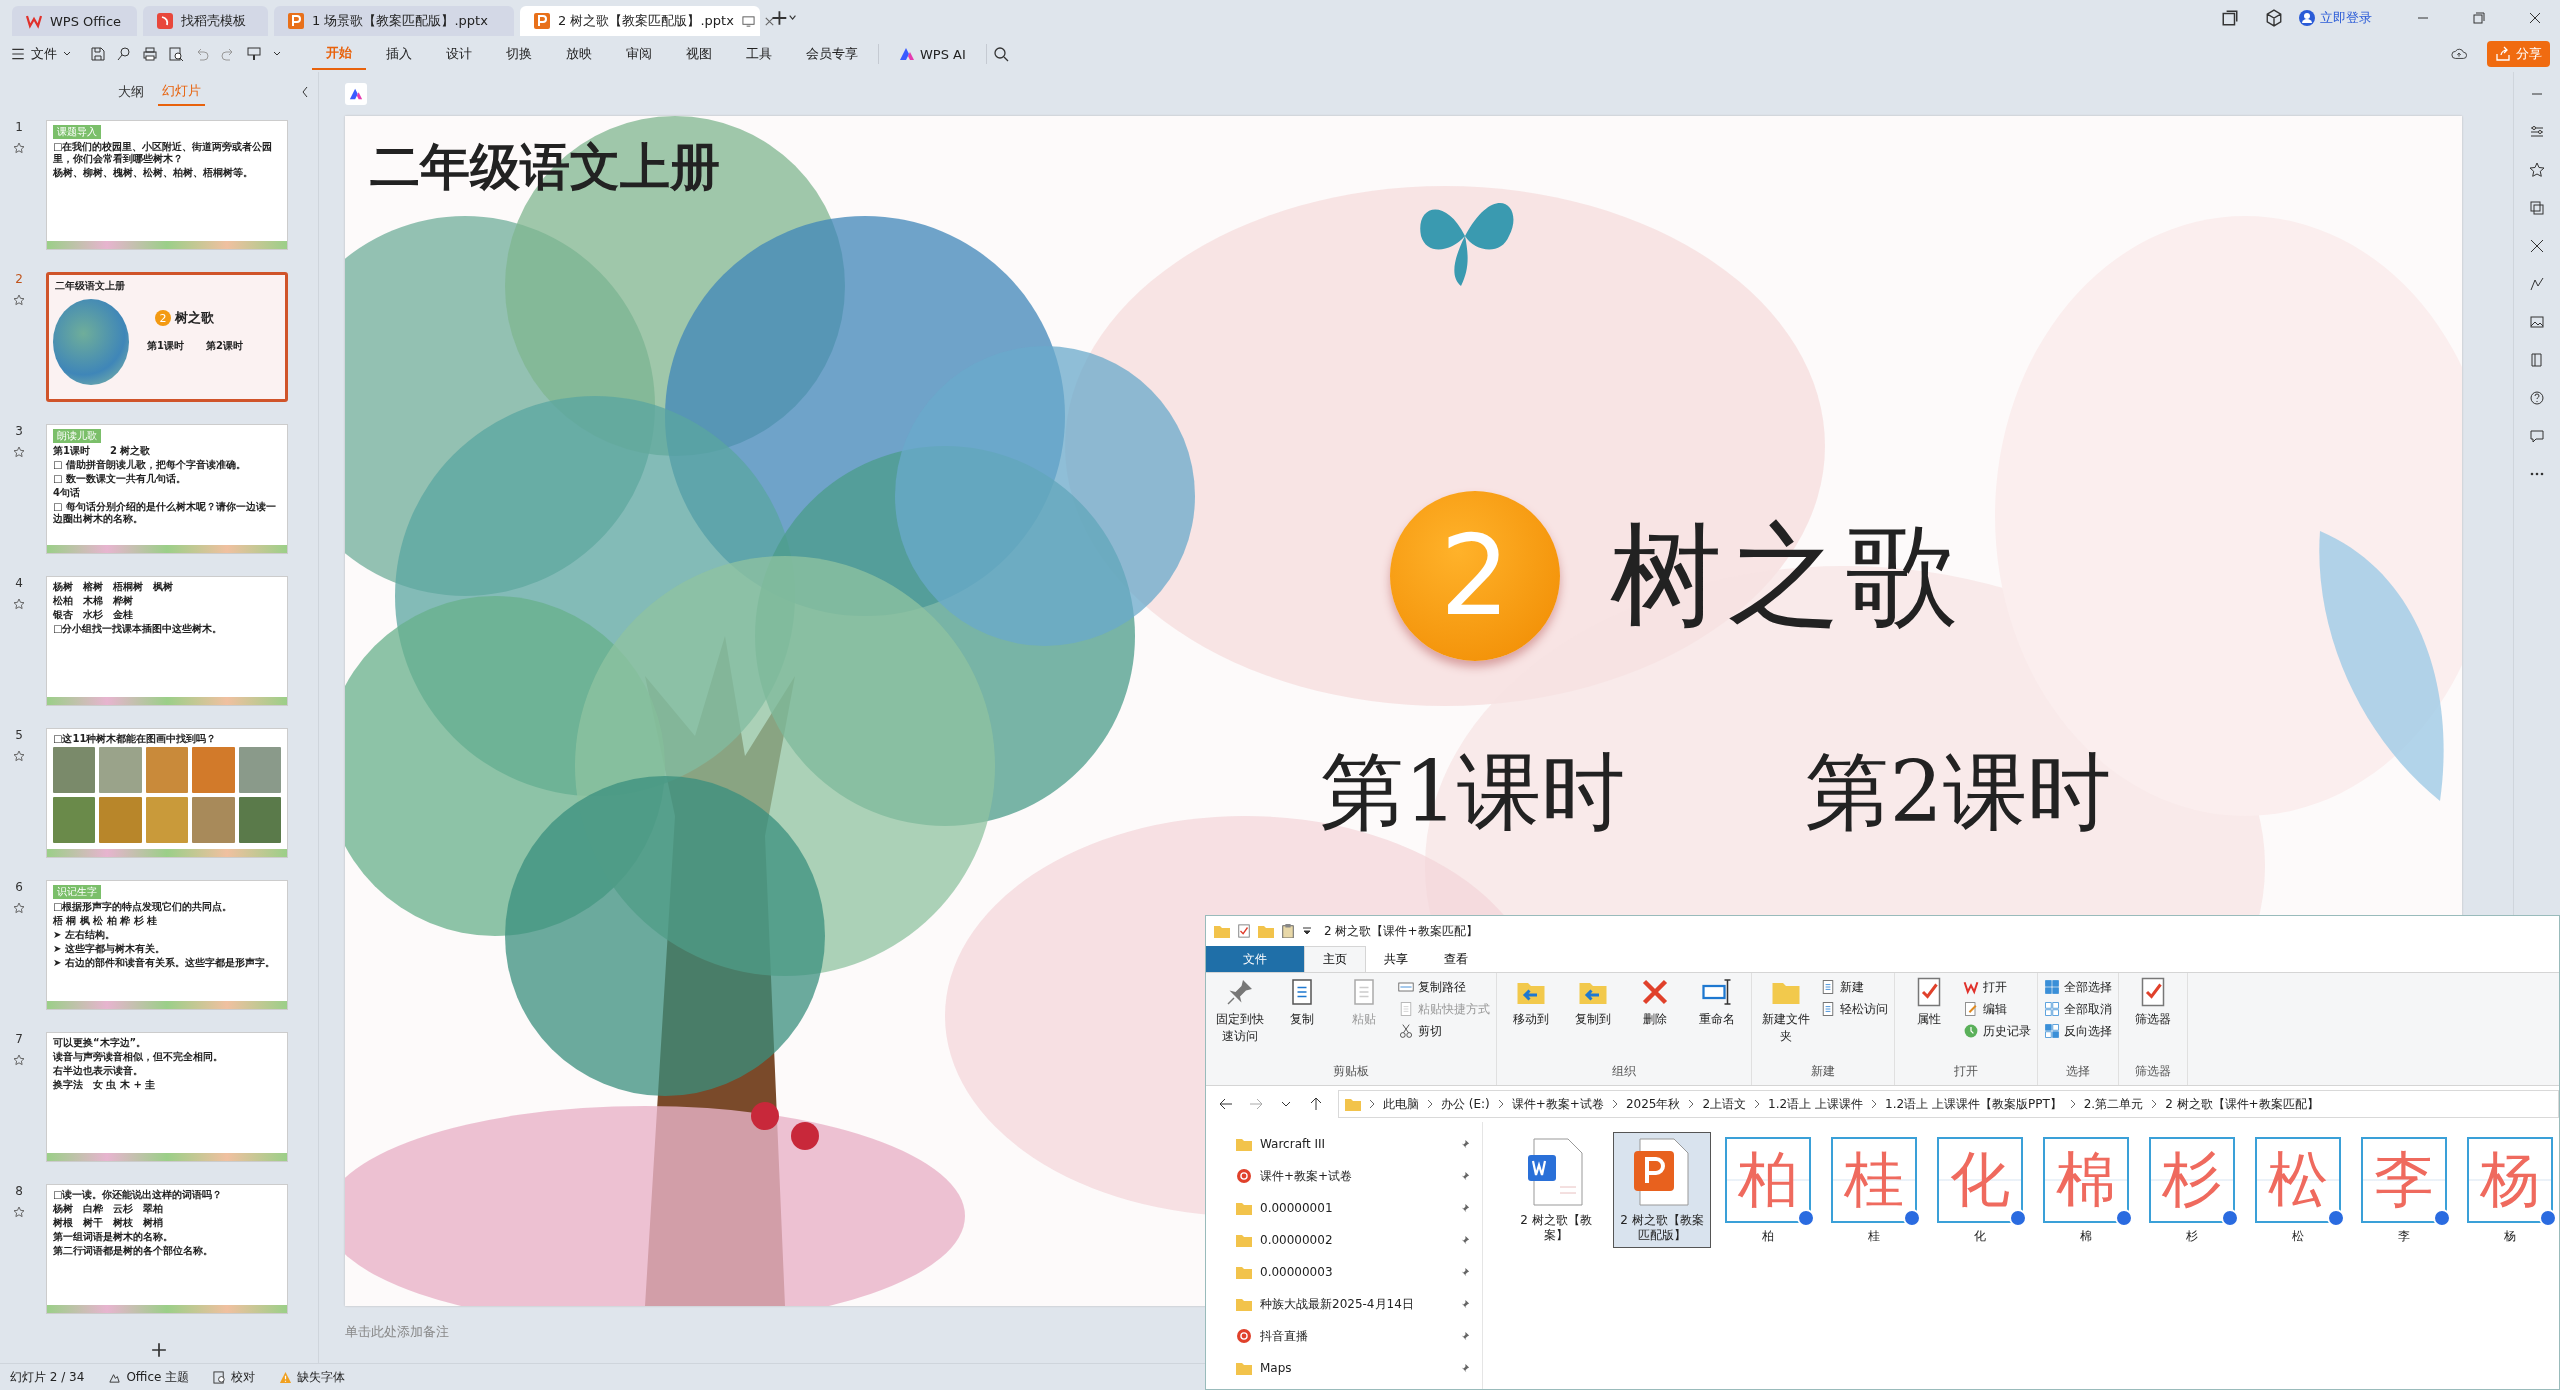 This screenshot has width=2560, height=1390. I want to click on ribbon-button: 全部取消, so click(2078, 1009).